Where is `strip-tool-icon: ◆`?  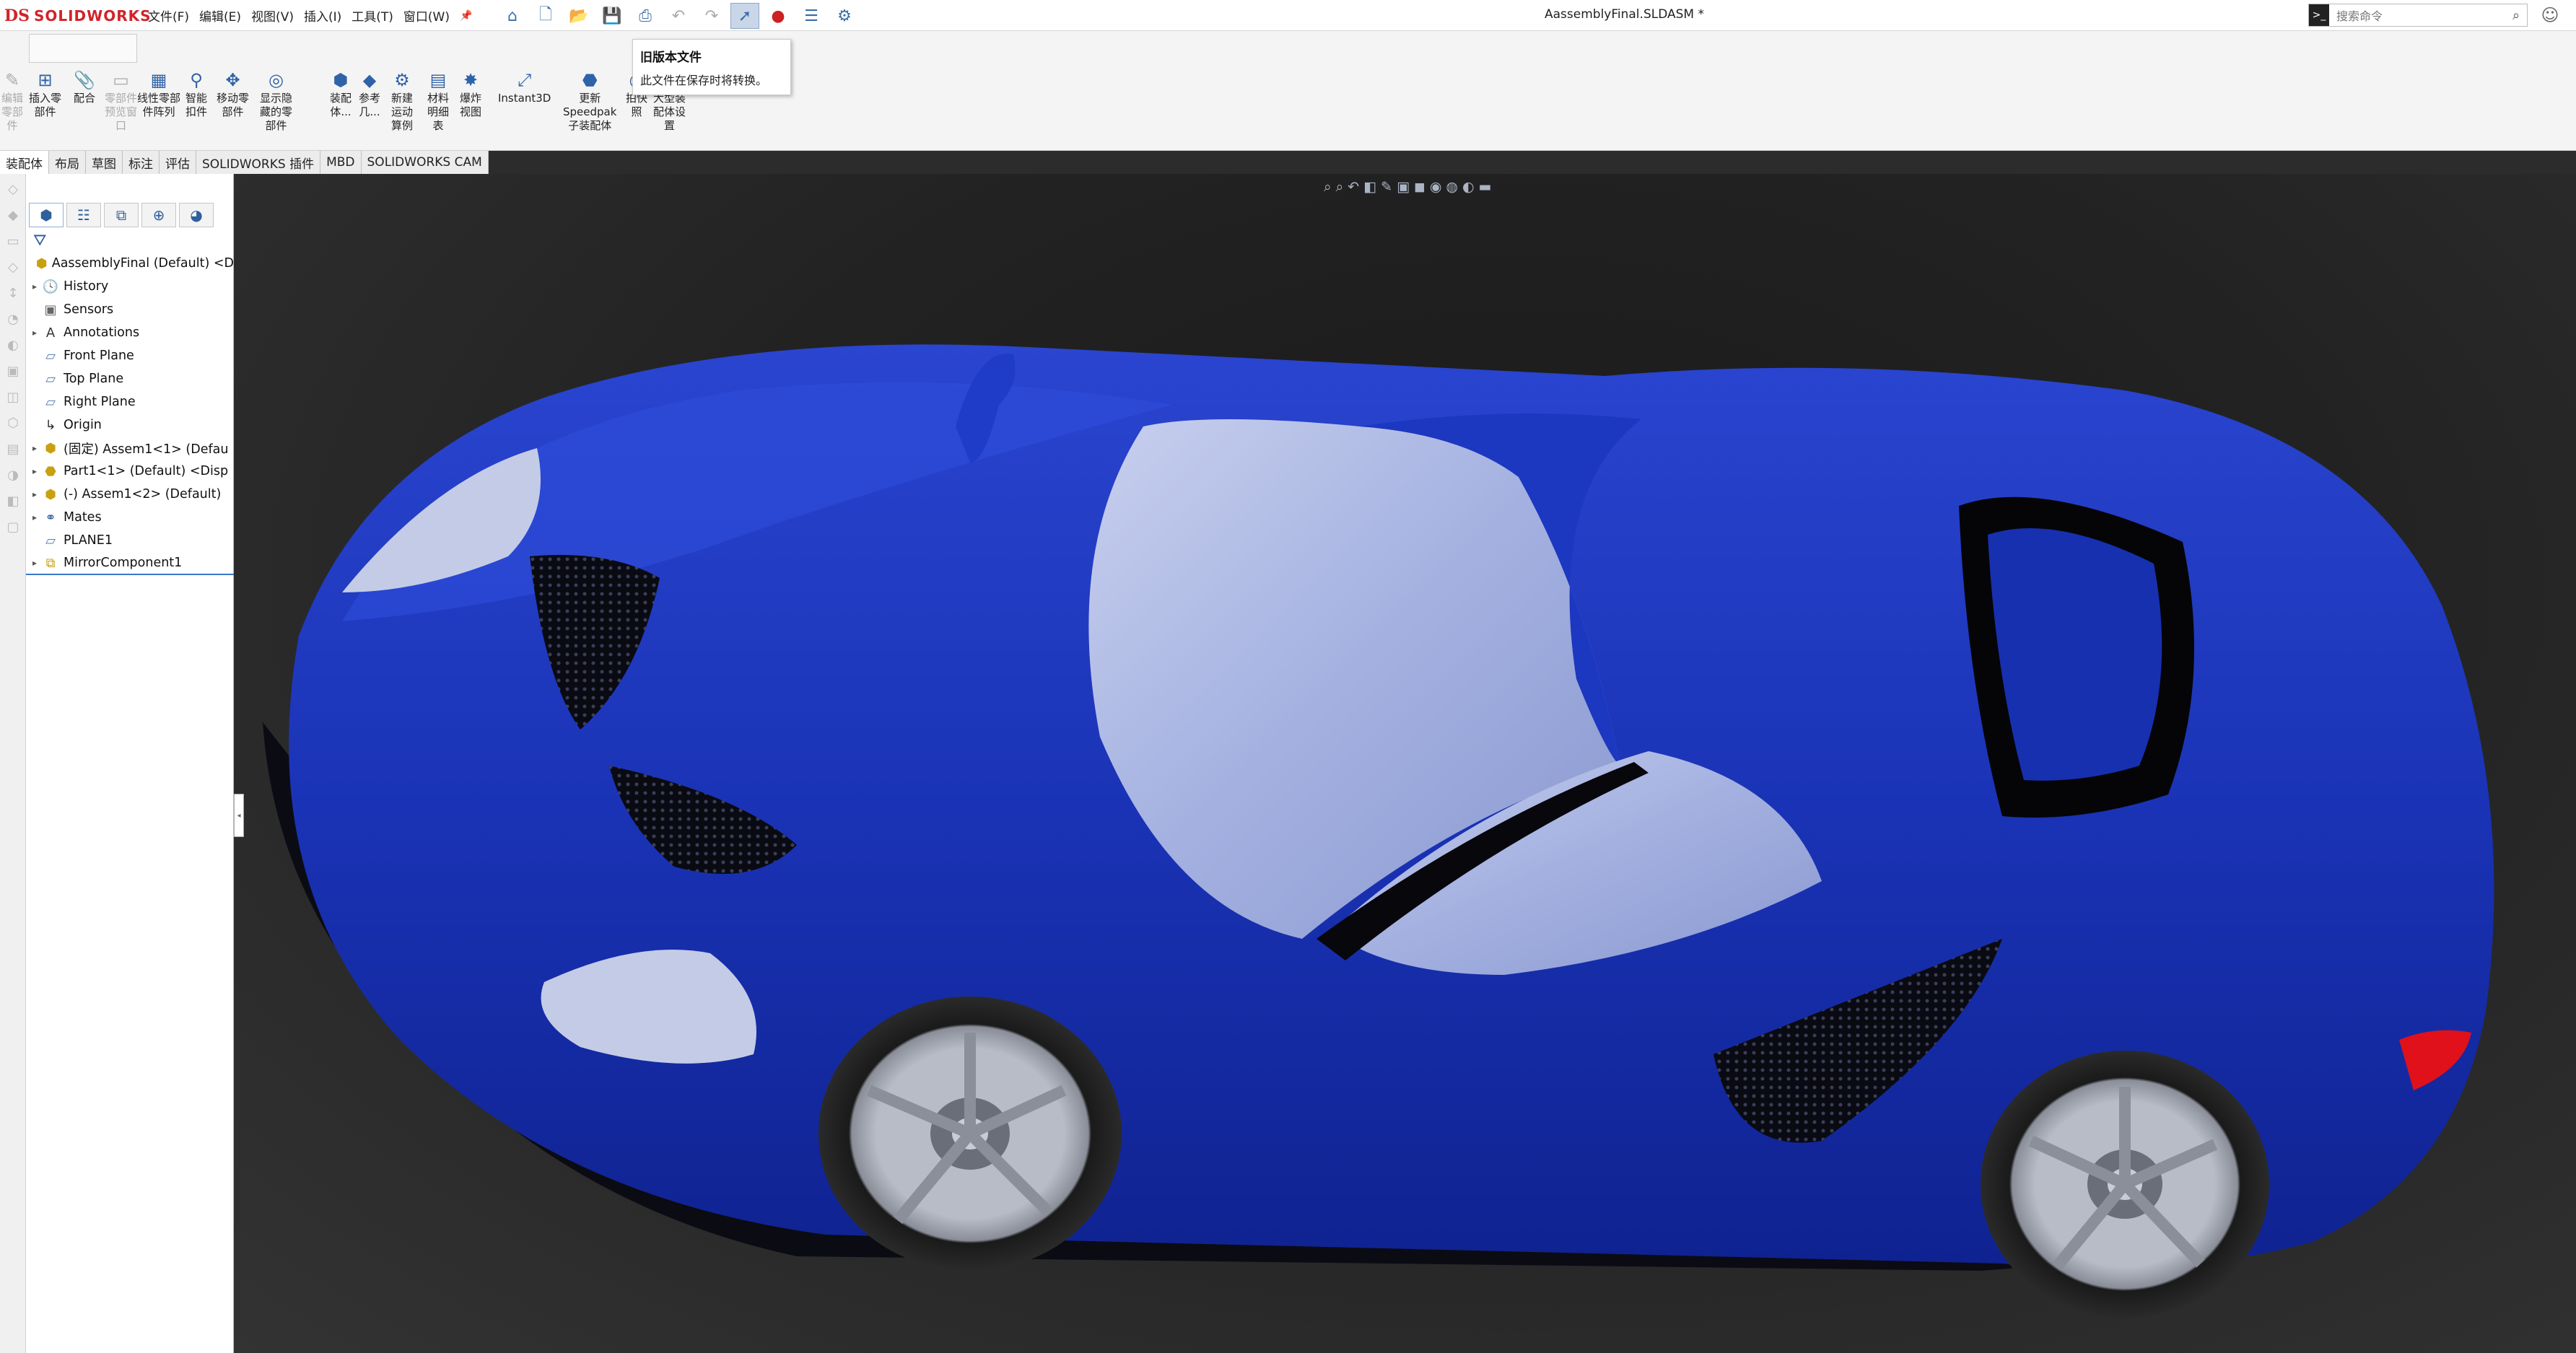
strip-tool-icon: ◆ is located at coordinates (13, 215).